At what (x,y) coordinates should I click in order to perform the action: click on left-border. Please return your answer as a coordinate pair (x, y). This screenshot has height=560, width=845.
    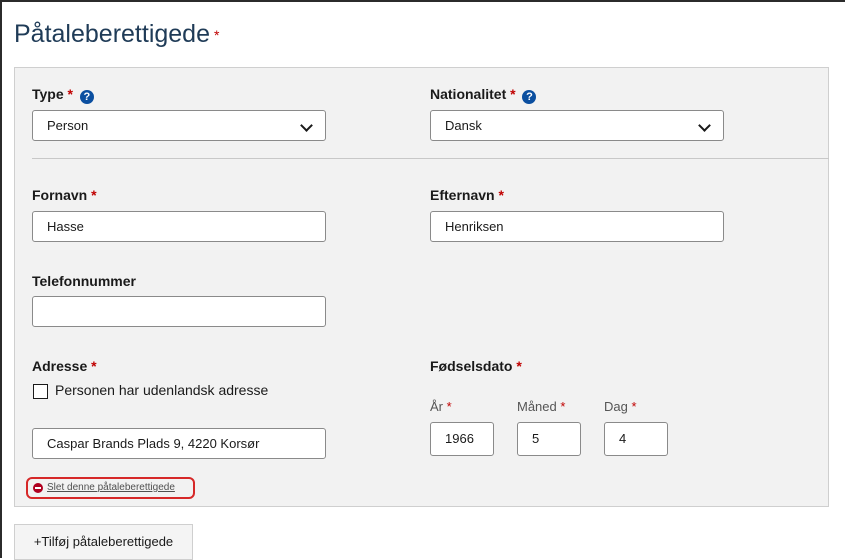
    Looking at the image, I should click on (1, 279).